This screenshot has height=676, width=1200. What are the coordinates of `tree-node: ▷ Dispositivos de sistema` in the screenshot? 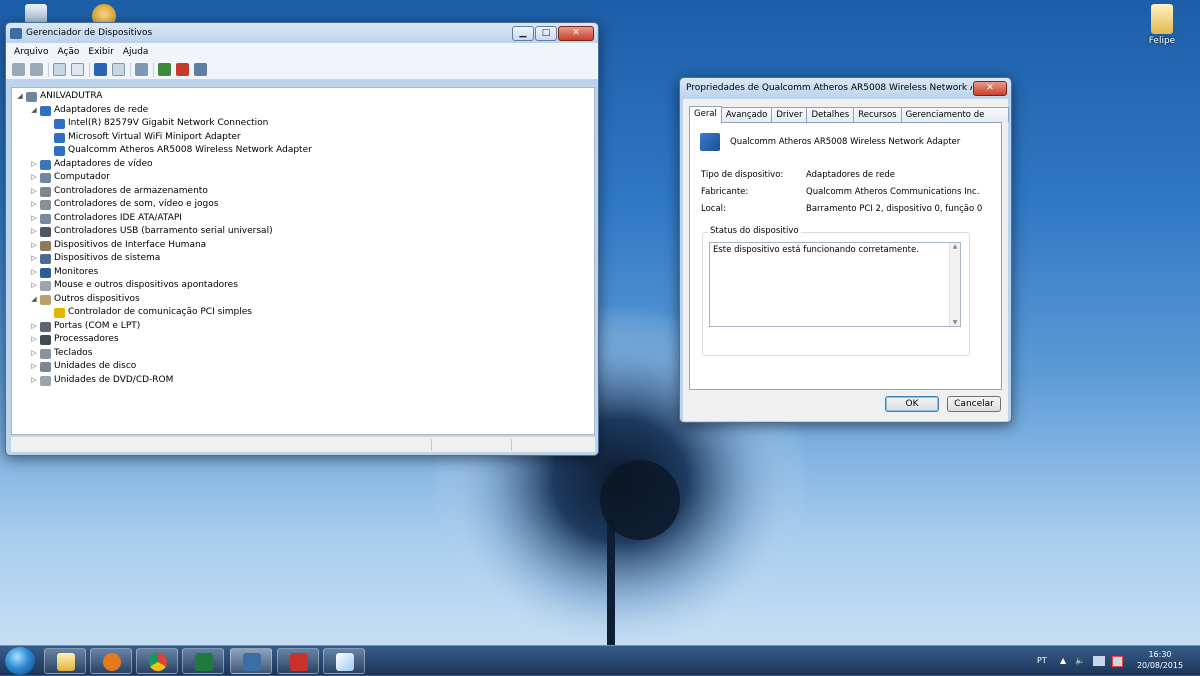 It's located at (303, 259).